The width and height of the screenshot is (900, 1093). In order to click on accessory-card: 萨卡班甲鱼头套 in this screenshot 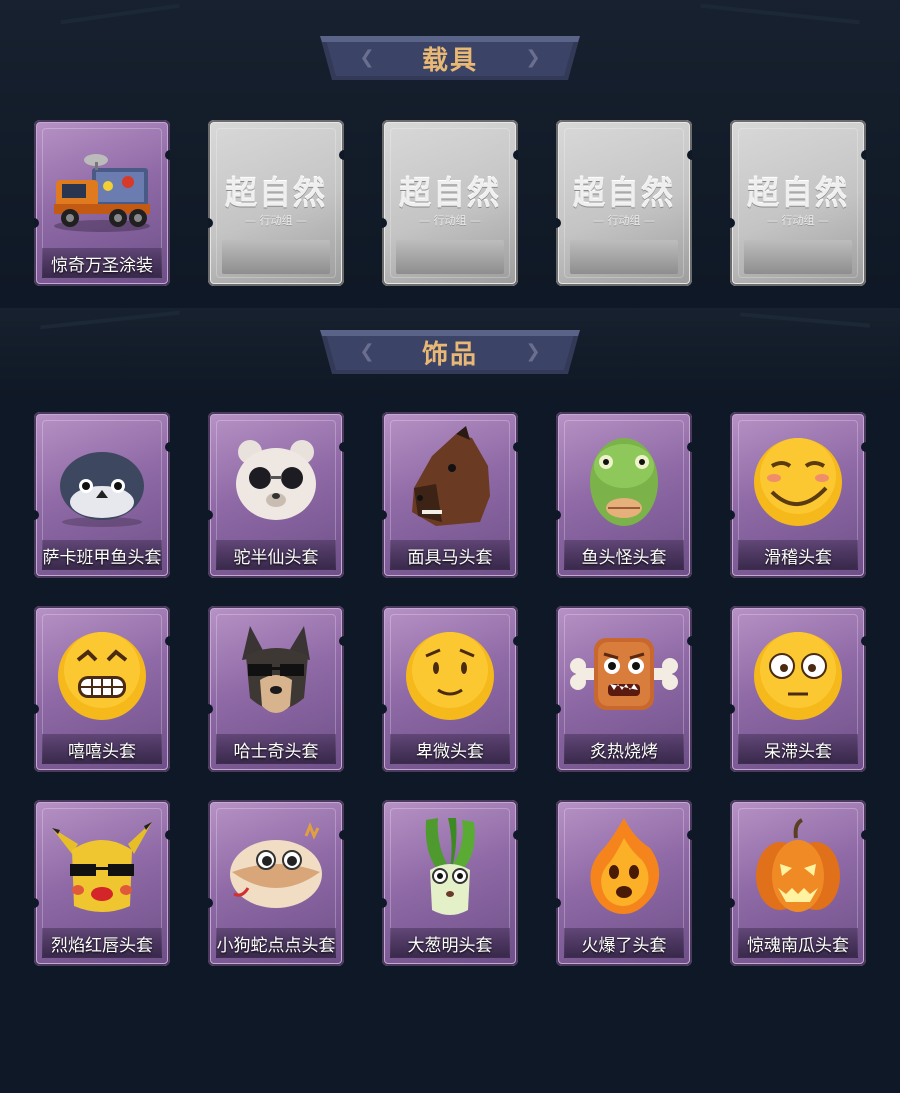, I will do `click(102, 495)`.